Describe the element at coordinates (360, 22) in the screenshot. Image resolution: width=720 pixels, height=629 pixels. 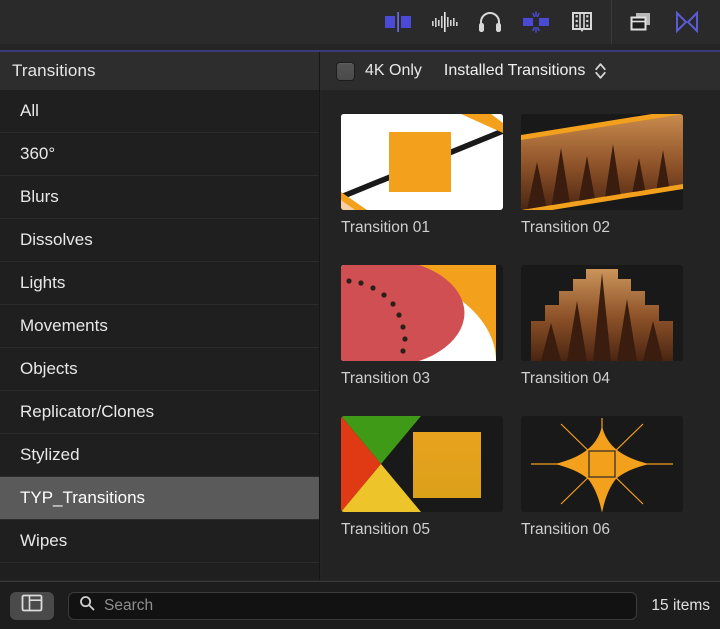
I see `top-toolbar` at that location.